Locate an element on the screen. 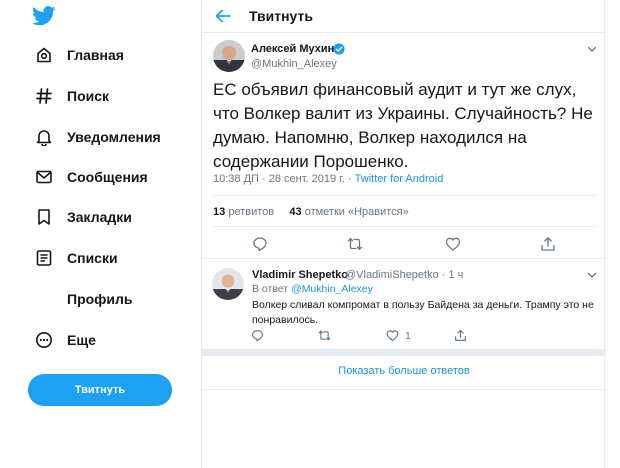  back-arrow-icon is located at coordinates (223, 16).